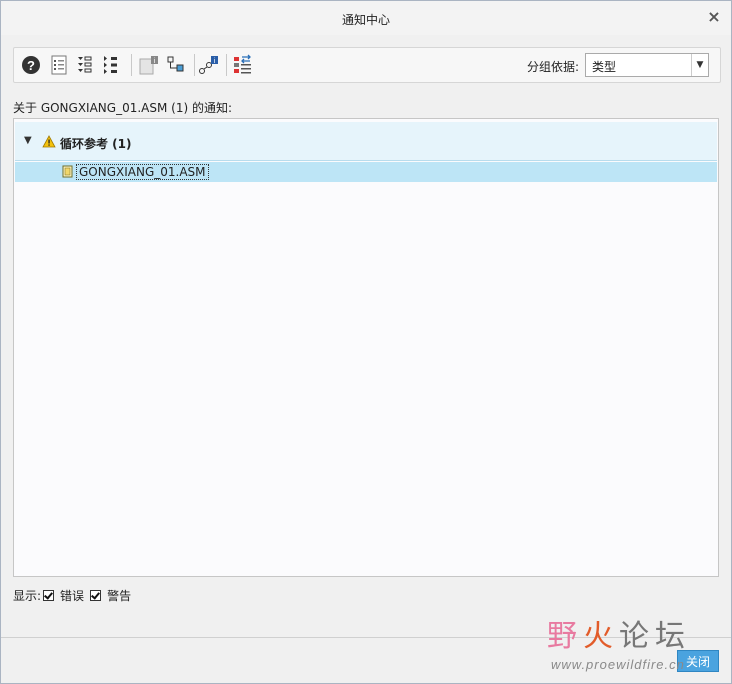  Describe the element at coordinates (553, 67) in the screenshot. I see `group-by-label: 分组依据:` at that location.